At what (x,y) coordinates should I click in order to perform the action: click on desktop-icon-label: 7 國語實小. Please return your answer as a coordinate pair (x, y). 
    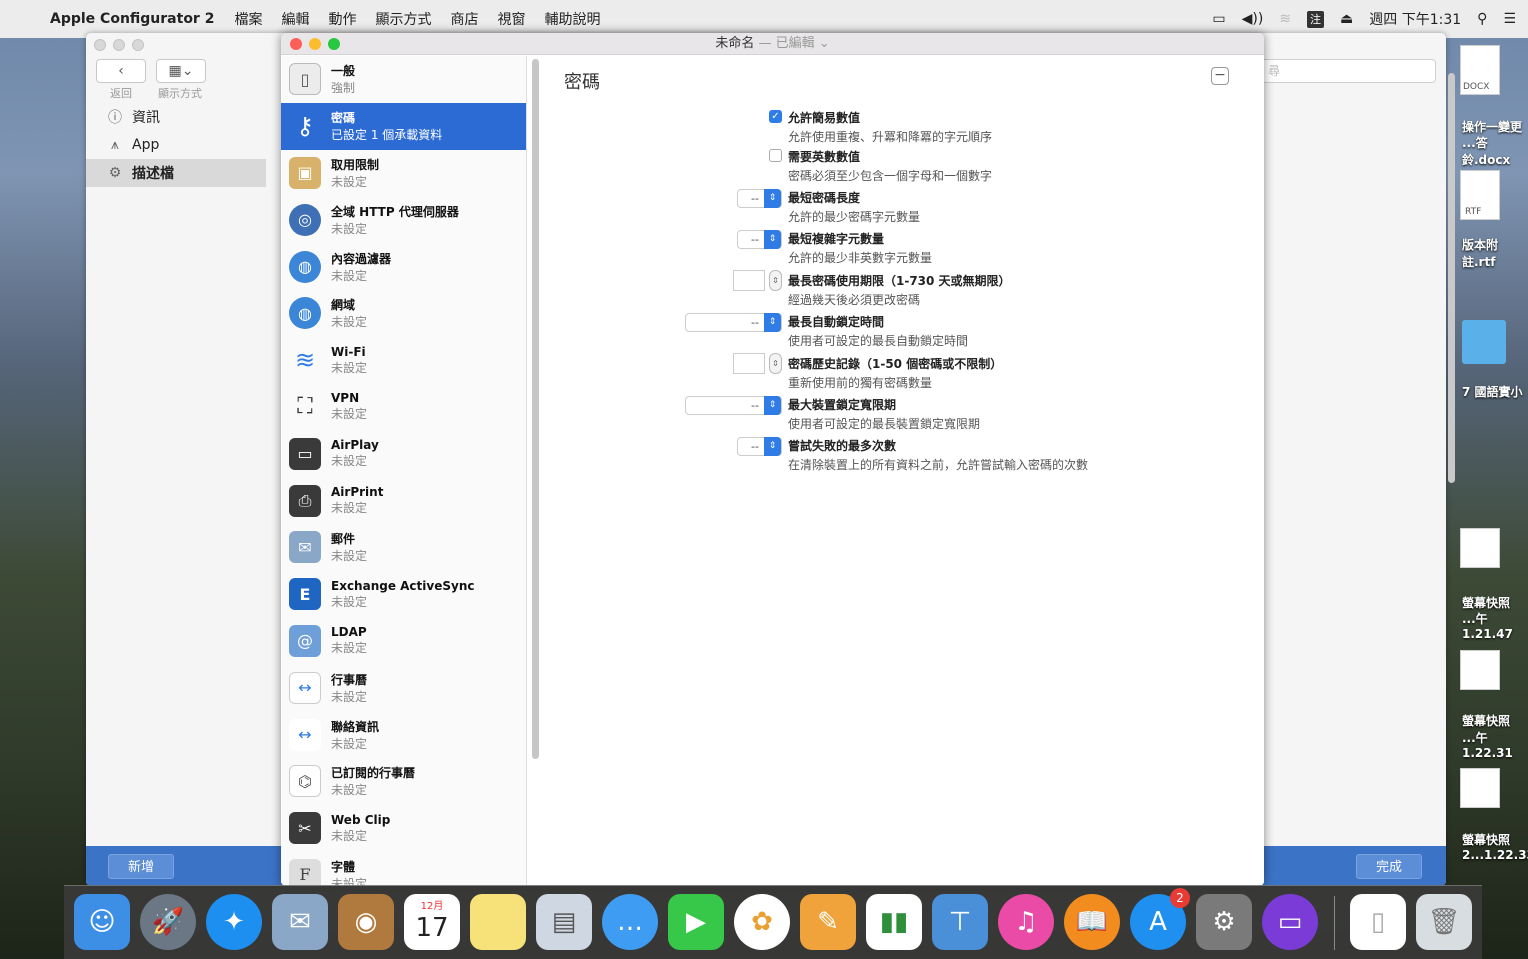
    Looking at the image, I should click on (1492, 391).